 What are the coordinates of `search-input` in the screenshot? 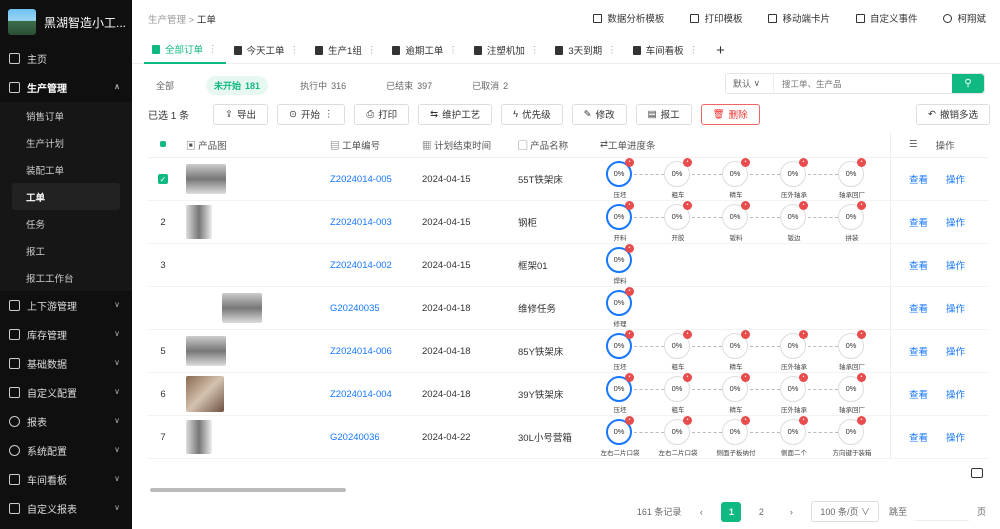 It's located at (863, 83).